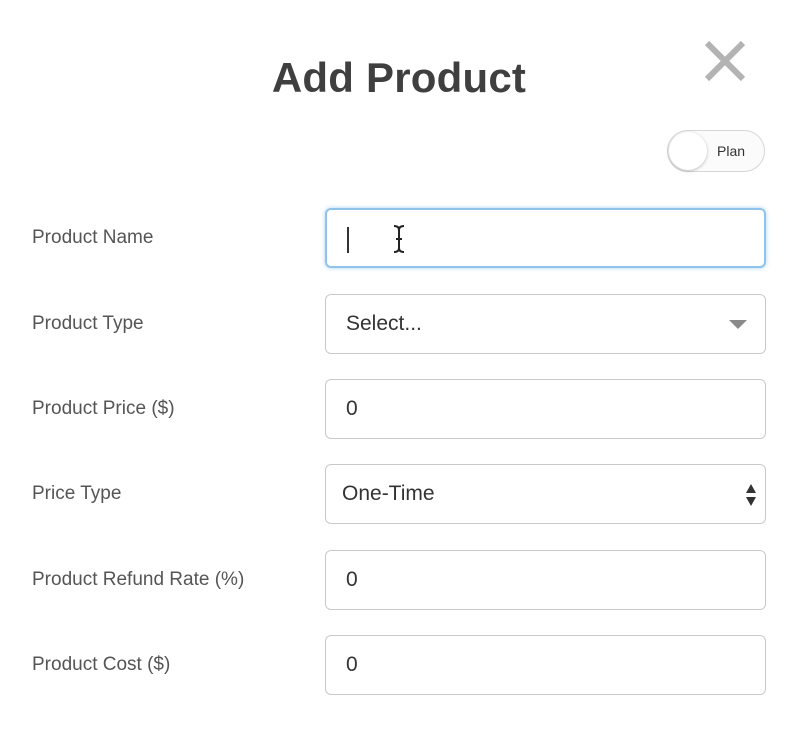  I want to click on product-price-value: 0, so click(352, 408).